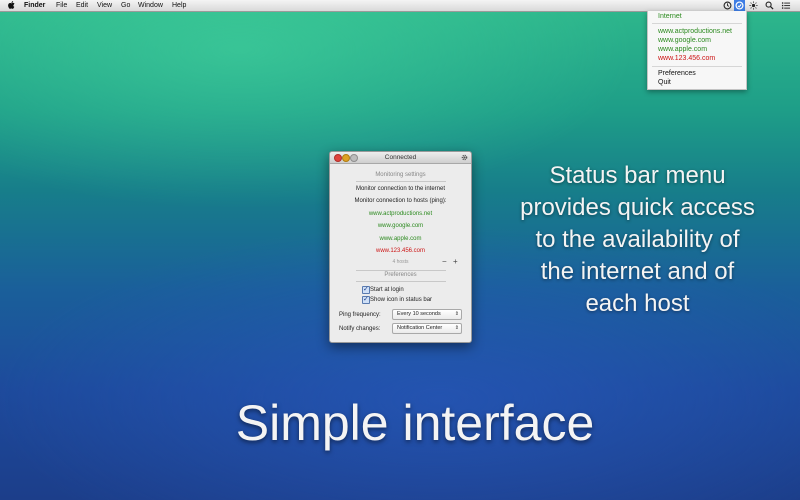  Describe the element at coordinates (444, 261) in the screenshot. I see `remove-host-button: −` at that location.